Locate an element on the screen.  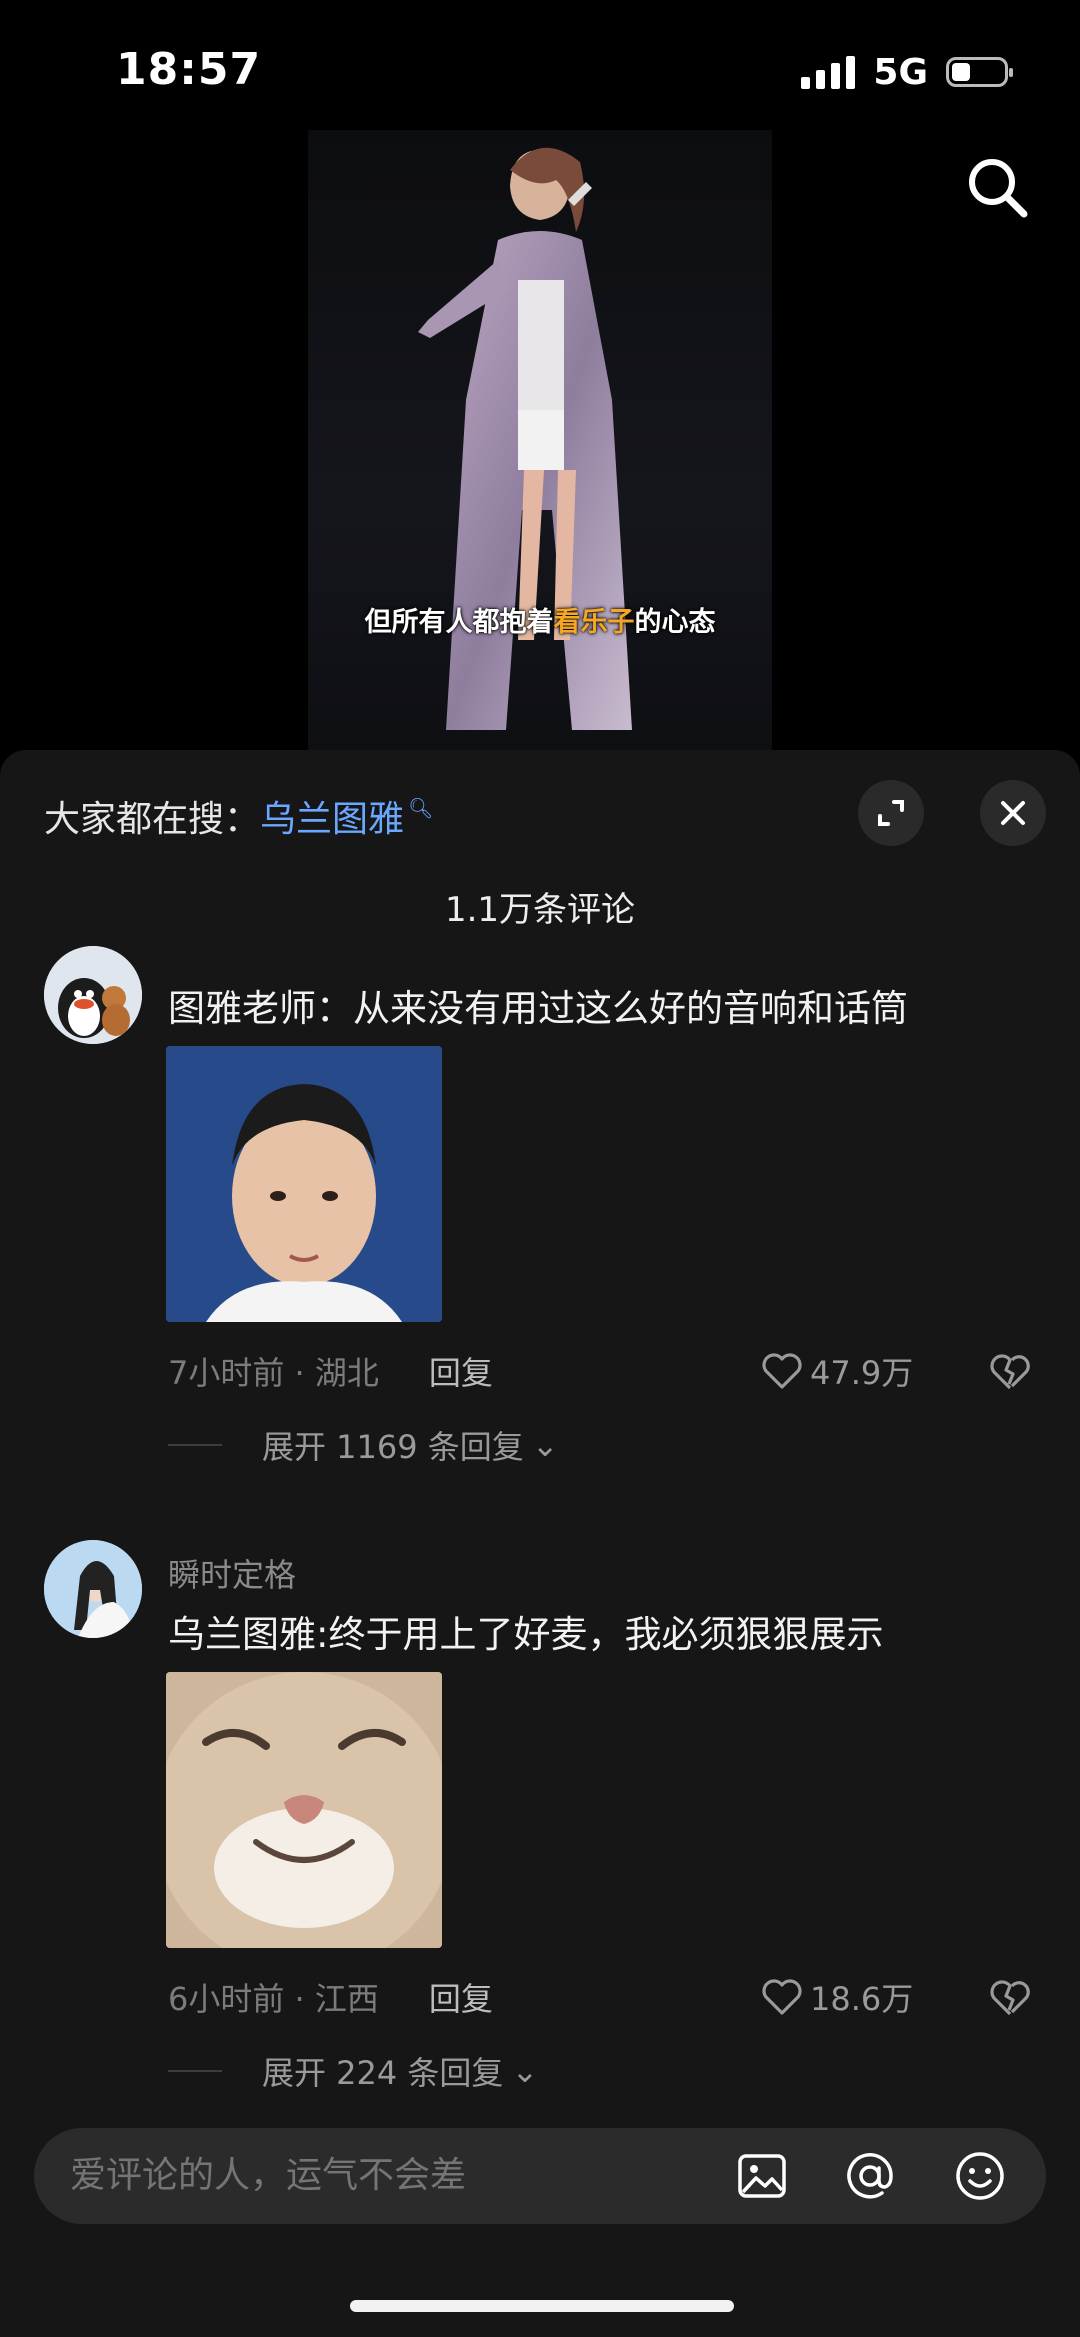
signal-icon is located at coordinates (828, 72).